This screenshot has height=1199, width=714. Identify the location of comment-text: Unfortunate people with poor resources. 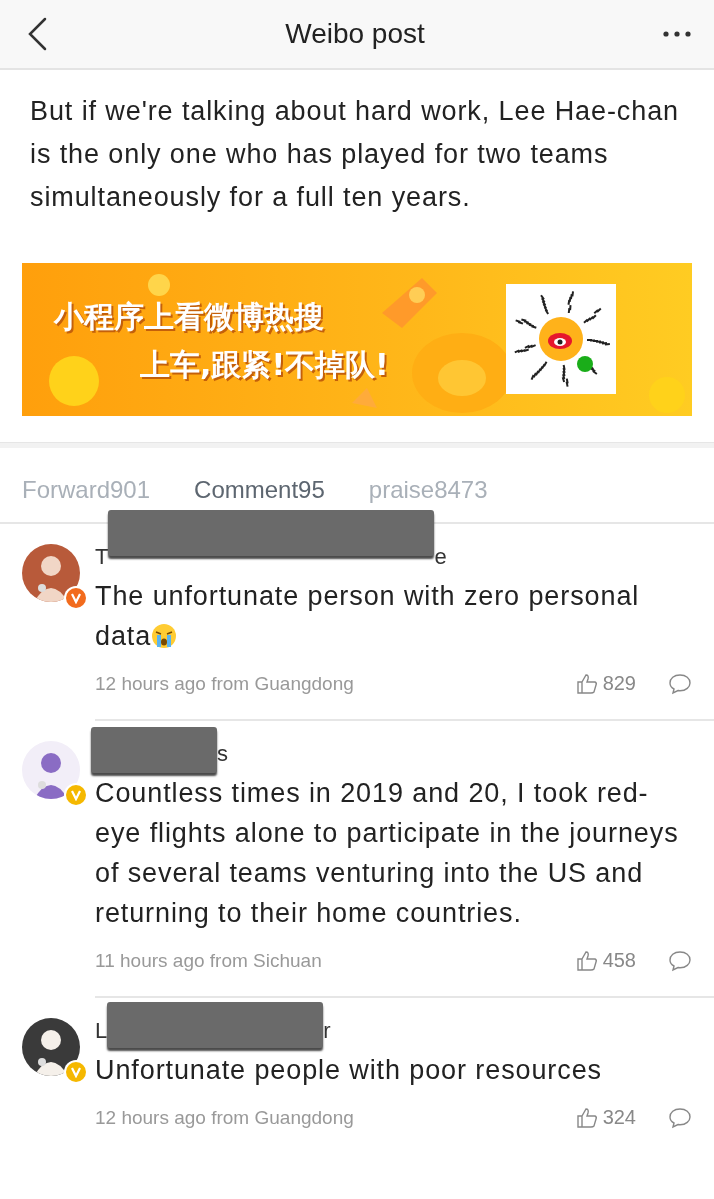
(349, 1070).